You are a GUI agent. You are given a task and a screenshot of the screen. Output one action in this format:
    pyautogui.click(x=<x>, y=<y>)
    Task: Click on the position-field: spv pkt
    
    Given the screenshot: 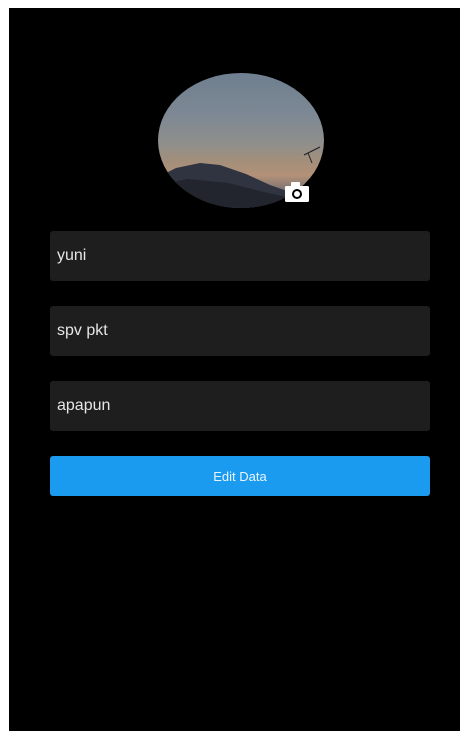 What is the action you would take?
    pyautogui.click(x=240, y=331)
    